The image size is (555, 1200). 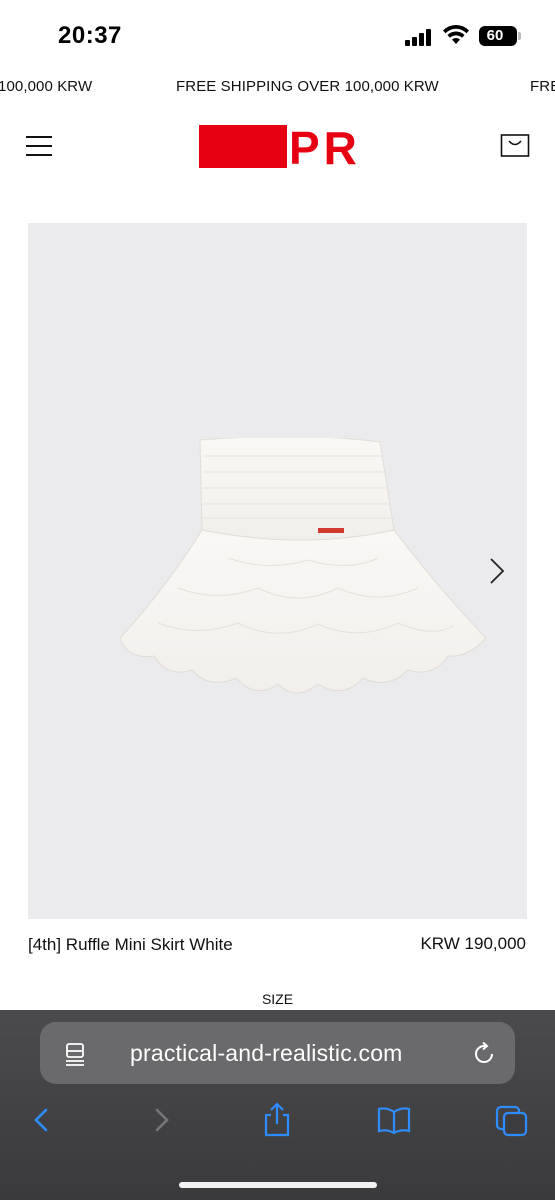 What do you see at coordinates (473, 943) in the screenshot?
I see `product-price: KRW 190,000` at bounding box center [473, 943].